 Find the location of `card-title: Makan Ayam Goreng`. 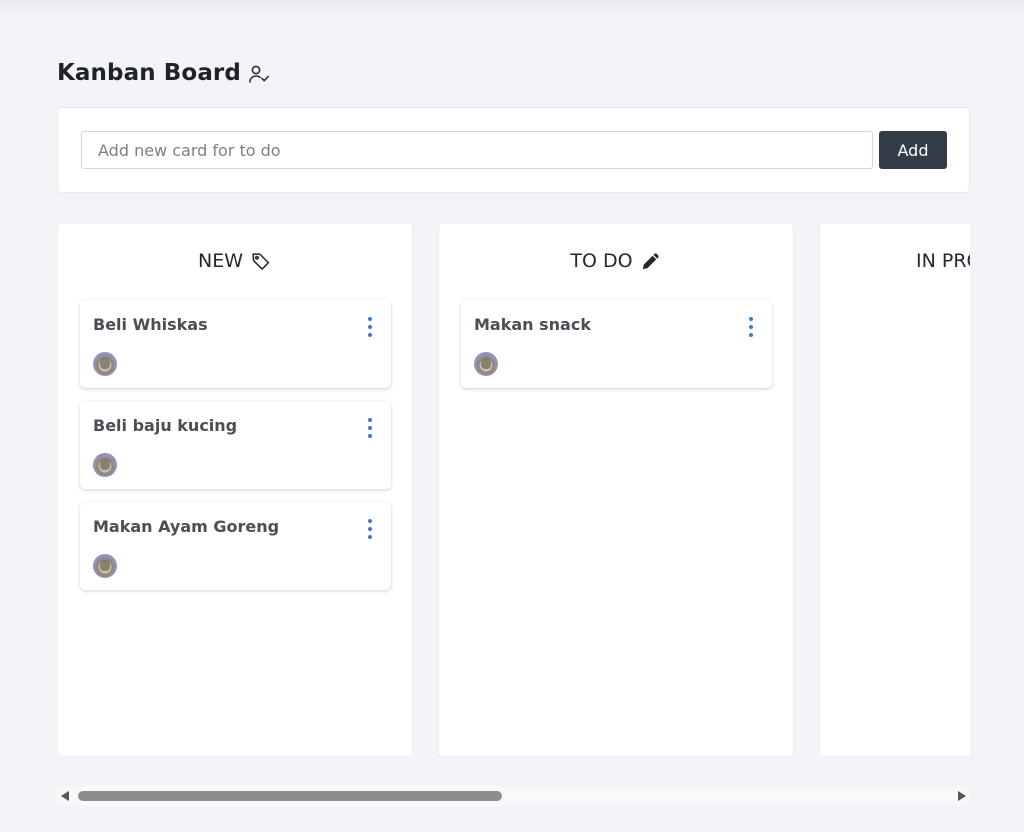

card-title: Makan Ayam Goreng is located at coordinates (186, 526).